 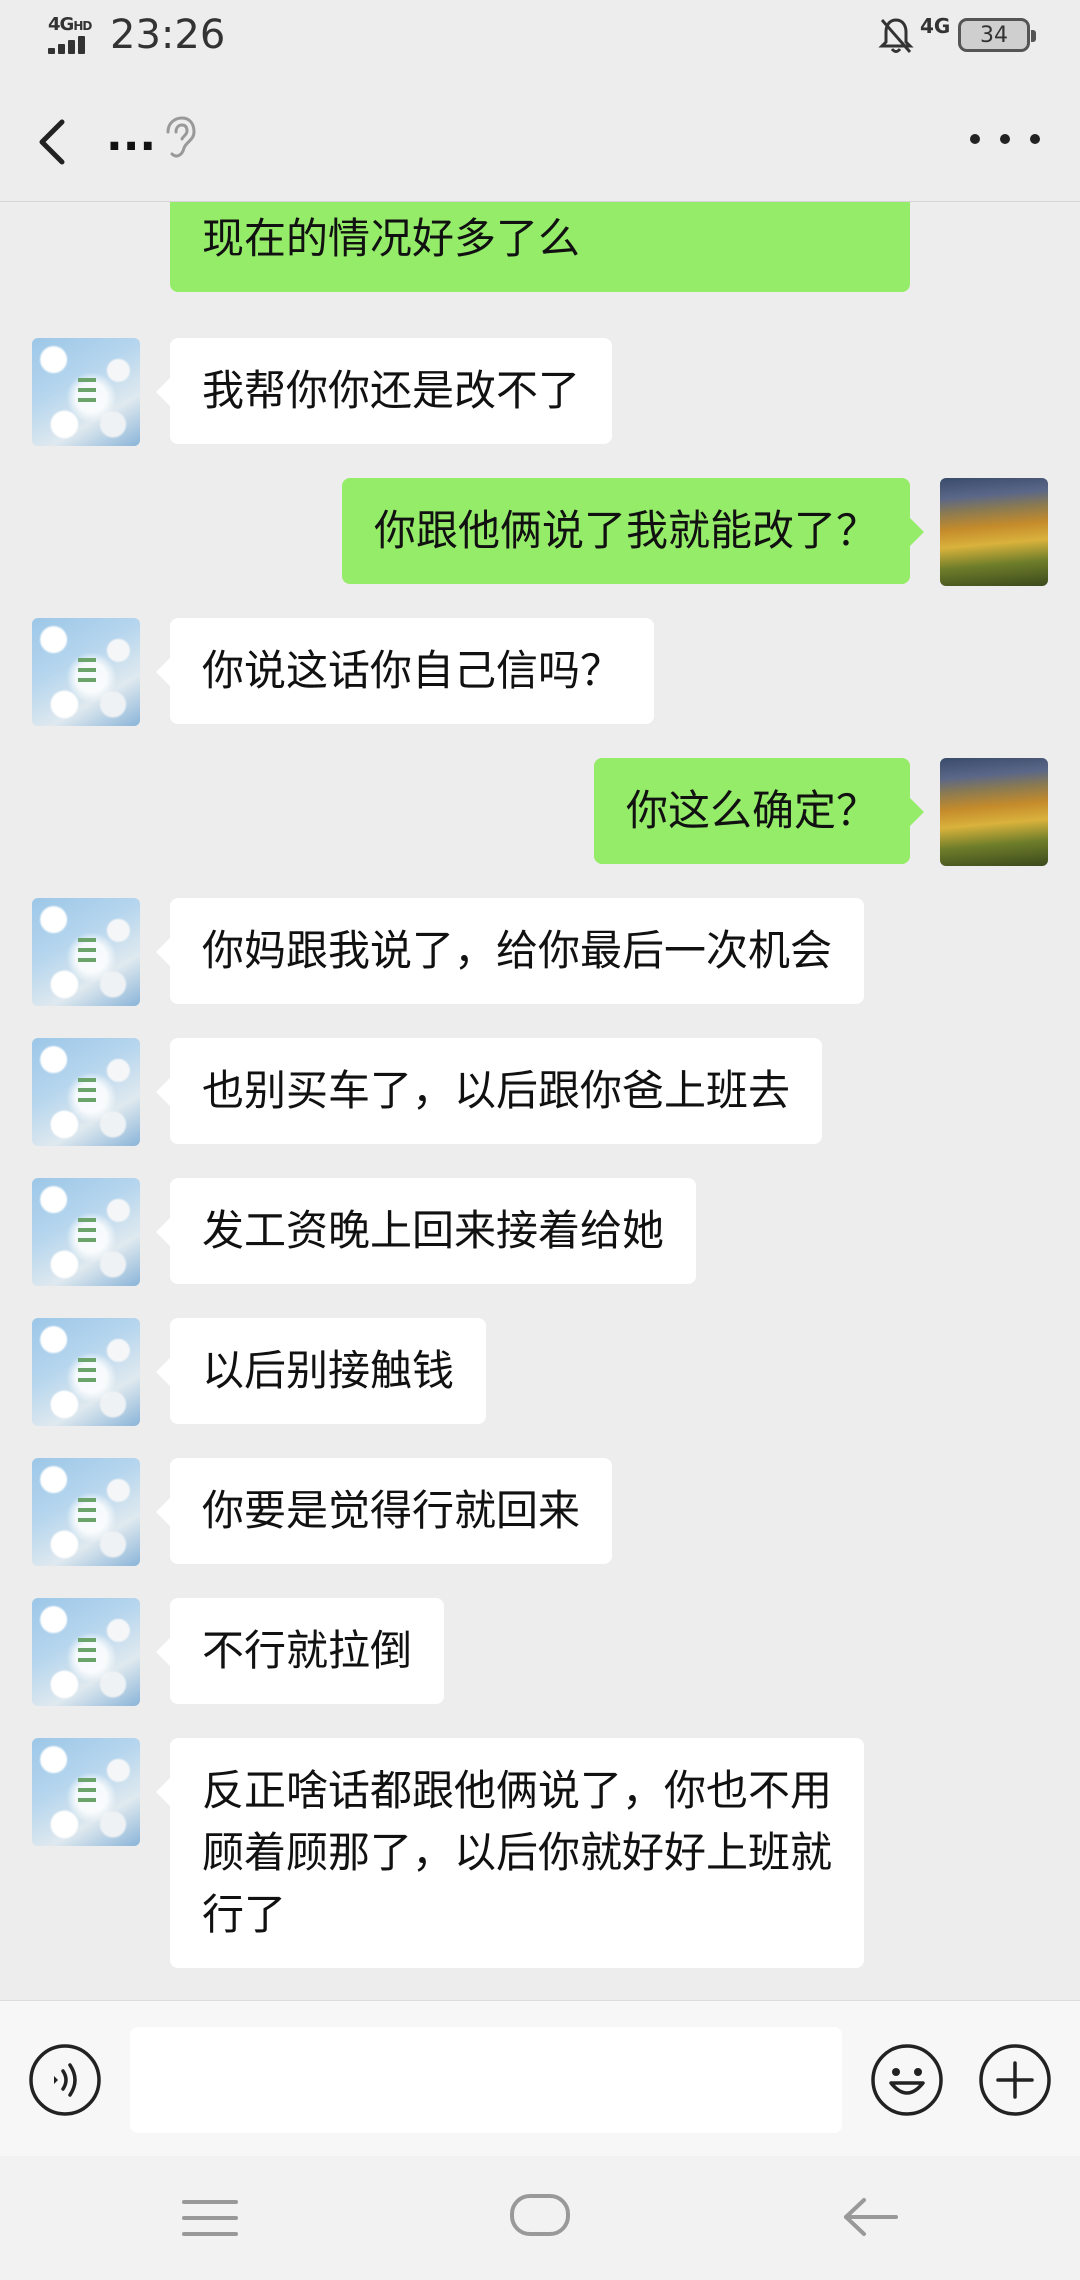 I want to click on incoming-bubble: 反正啥话都跟他俩说了，你也不用 顾着顾那了，以后你就好好上班就 行了, so click(x=510, y=1853).